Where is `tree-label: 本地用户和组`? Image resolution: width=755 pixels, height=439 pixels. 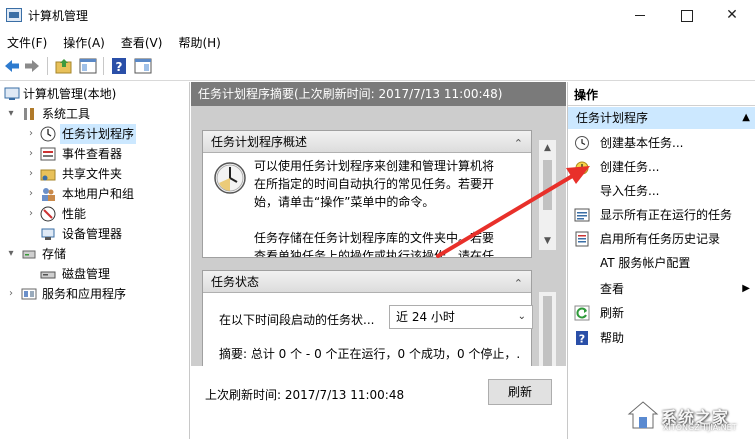
tree-label: 本地用户和组 is located at coordinates (98, 194).